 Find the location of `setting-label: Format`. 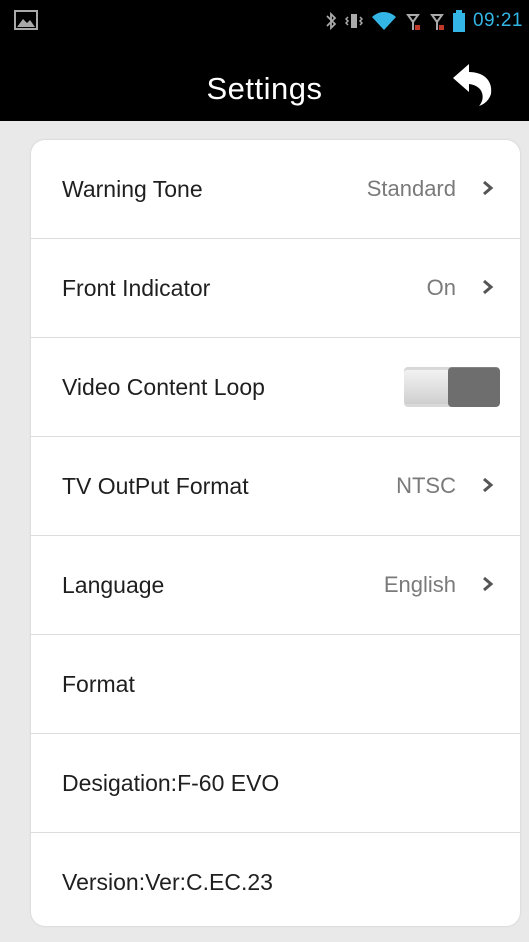

setting-label: Format is located at coordinates (98, 683).